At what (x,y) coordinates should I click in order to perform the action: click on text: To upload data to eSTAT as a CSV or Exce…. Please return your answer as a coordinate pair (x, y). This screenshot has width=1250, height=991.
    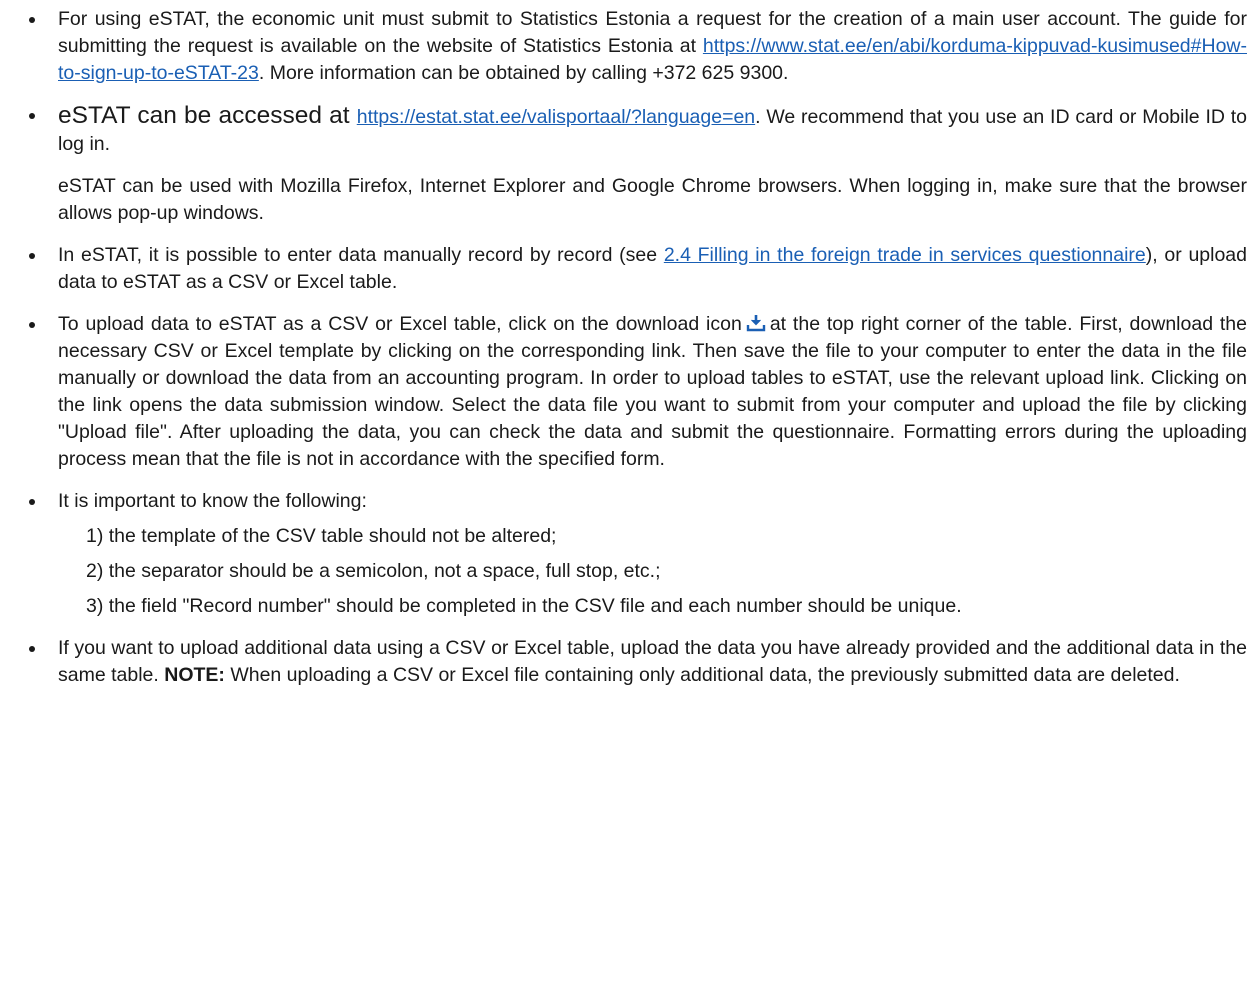
    Looking at the image, I should click on (400, 324).